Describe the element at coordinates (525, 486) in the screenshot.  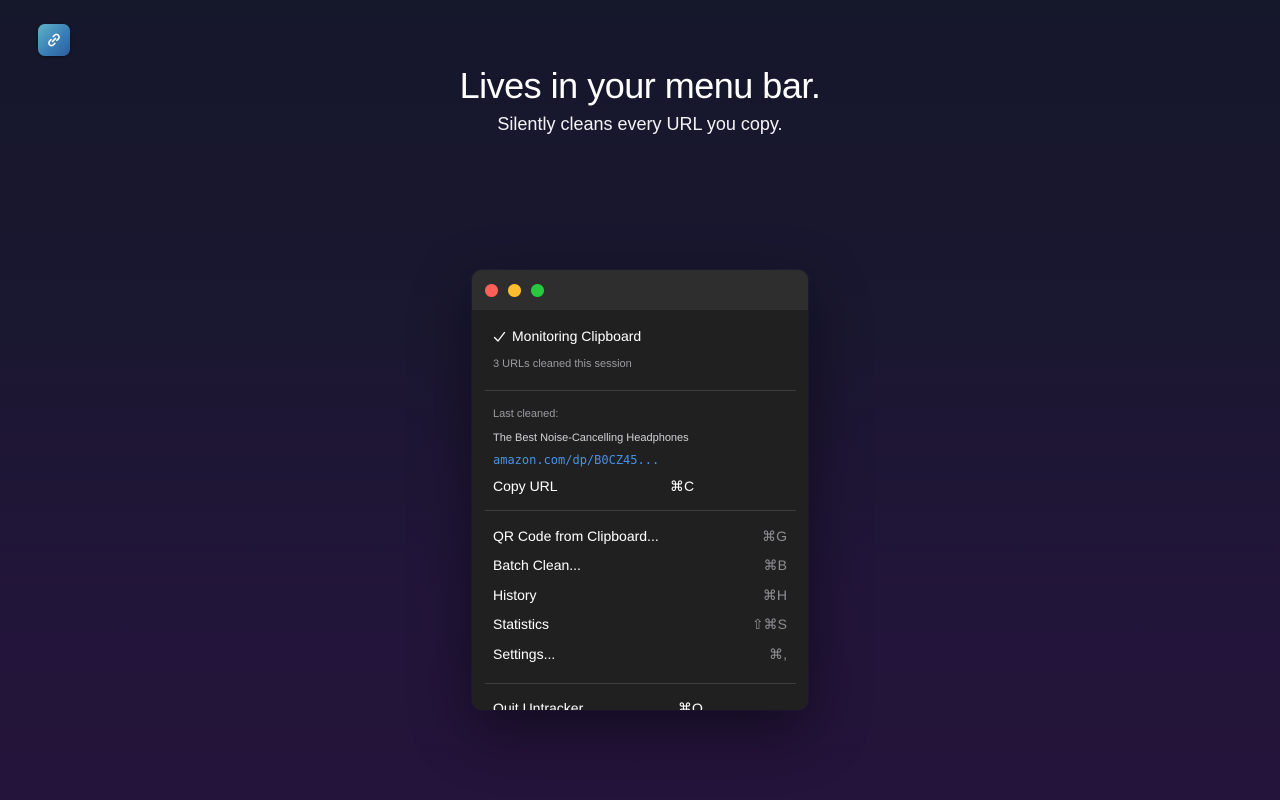
I see `copy-url-label: Copy URL` at that location.